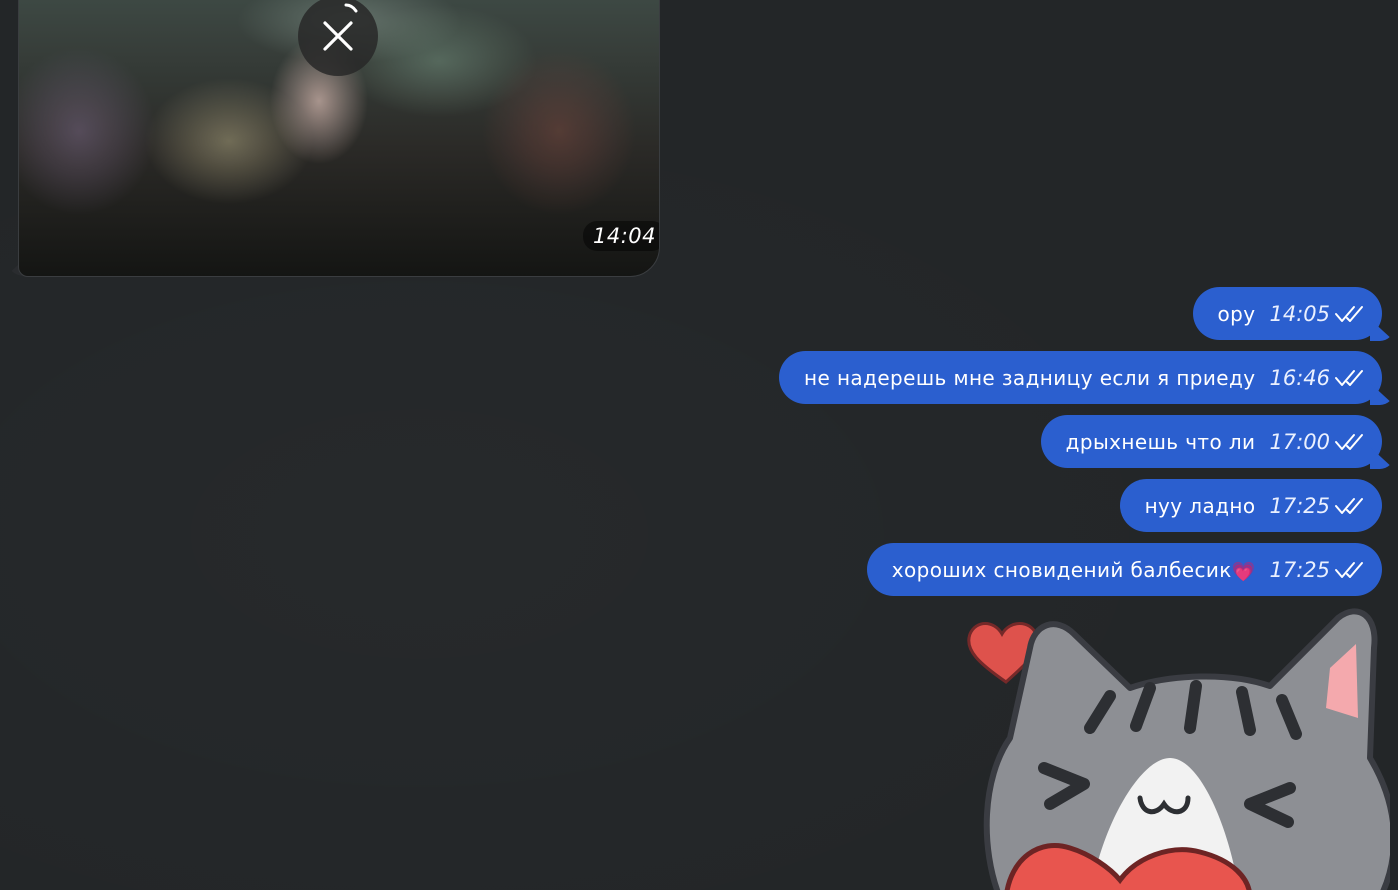 The height and width of the screenshot is (890, 1398). Describe the element at coordinates (1200, 505) in the screenshot. I see `message-text: нуу ладно` at that location.